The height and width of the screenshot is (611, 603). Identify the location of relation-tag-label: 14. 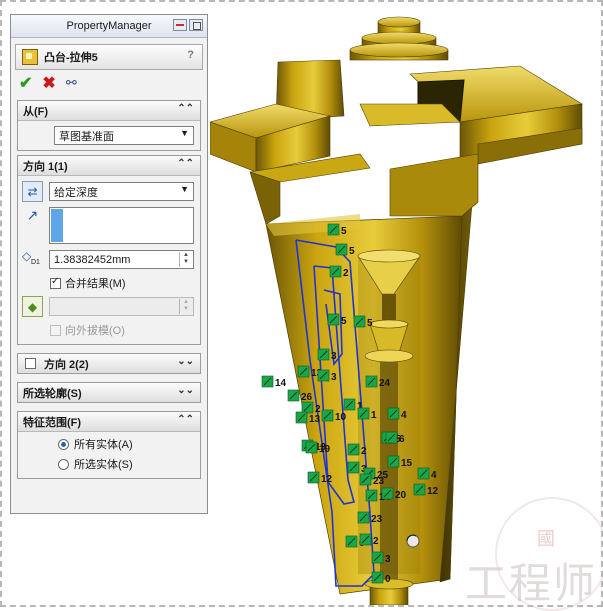
(281, 383).